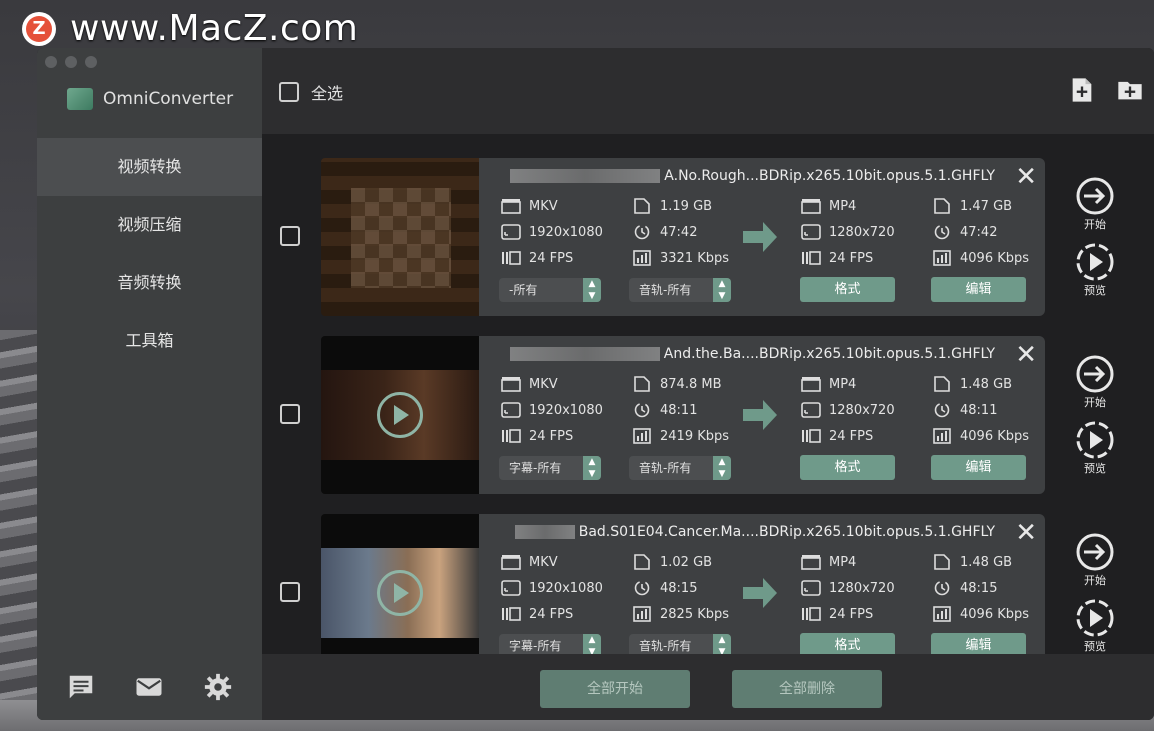  Describe the element at coordinates (149, 225) in the screenshot. I see `sidebar-item-video-compress: 视频压缩` at that location.